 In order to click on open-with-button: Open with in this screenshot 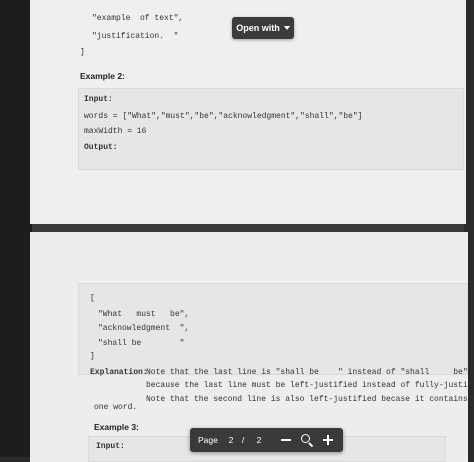, I will do `click(263, 28)`.